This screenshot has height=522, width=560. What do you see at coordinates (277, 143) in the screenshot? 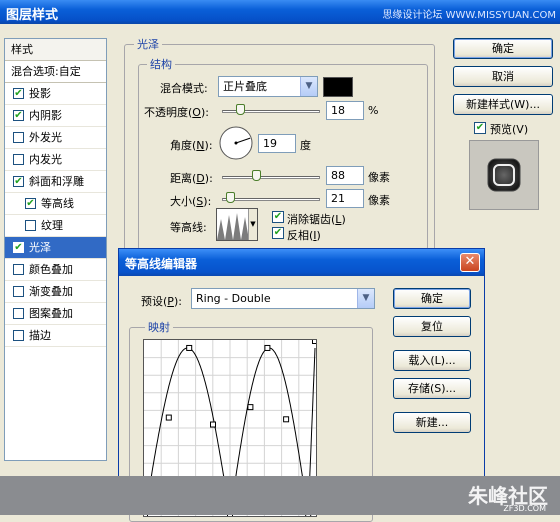
I see `angle-input: 19` at bounding box center [277, 143].